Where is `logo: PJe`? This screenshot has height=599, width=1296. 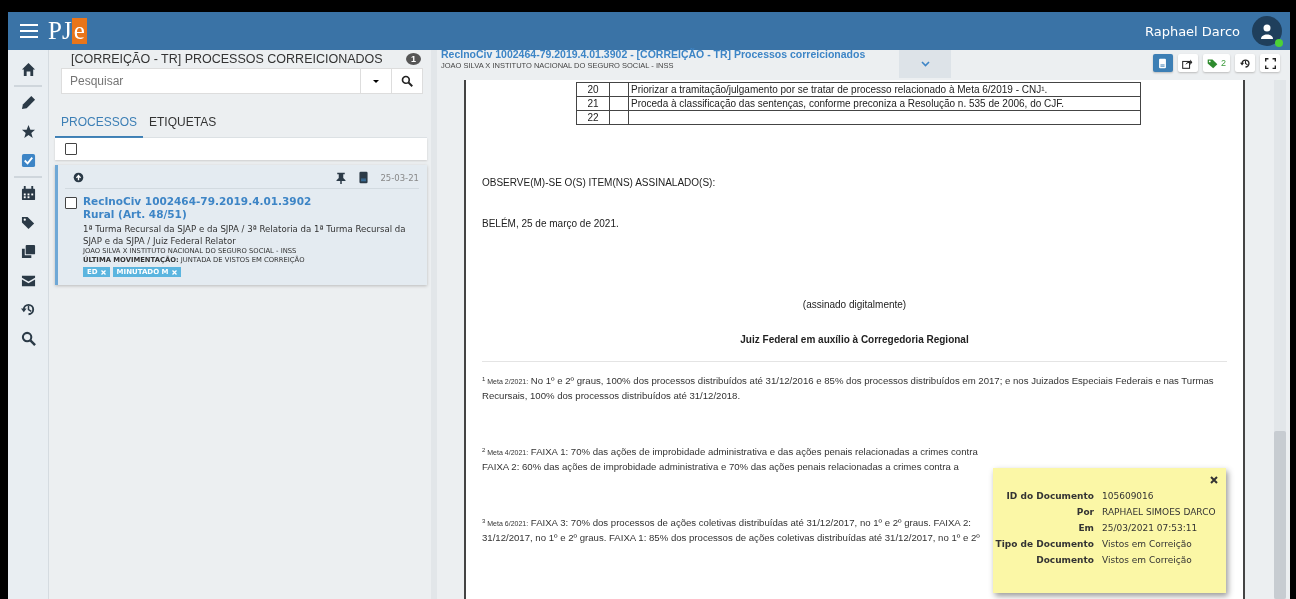 logo: PJe is located at coordinates (67, 31).